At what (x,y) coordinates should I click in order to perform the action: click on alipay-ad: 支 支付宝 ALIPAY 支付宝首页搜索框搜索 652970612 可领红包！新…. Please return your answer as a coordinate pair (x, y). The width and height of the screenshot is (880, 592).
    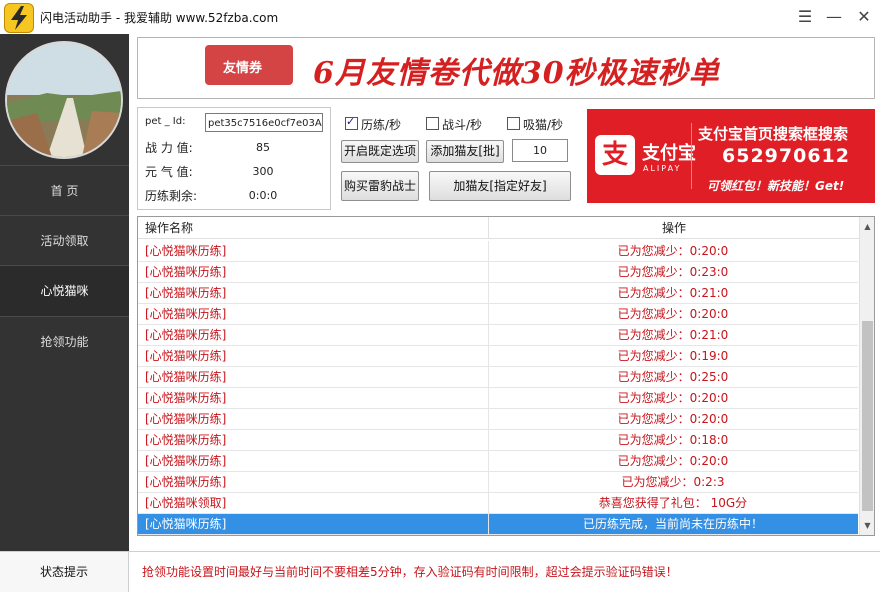
    Looking at the image, I should click on (731, 156).